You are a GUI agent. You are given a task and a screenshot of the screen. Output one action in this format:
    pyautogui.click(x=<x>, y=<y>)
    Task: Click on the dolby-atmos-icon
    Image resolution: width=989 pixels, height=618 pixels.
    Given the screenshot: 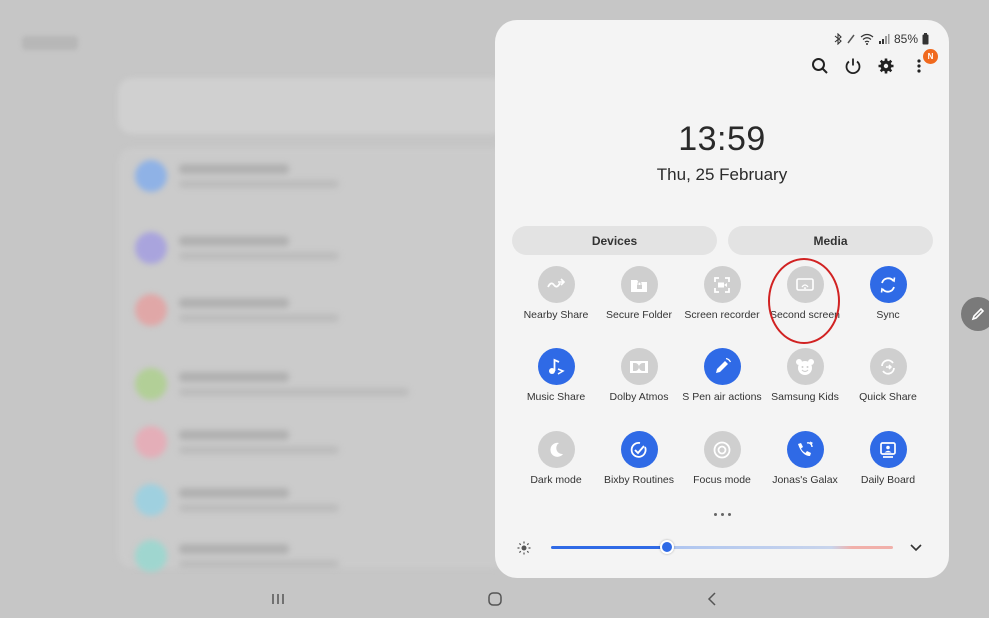 What is the action you would take?
    pyautogui.click(x=639, y=366)
    